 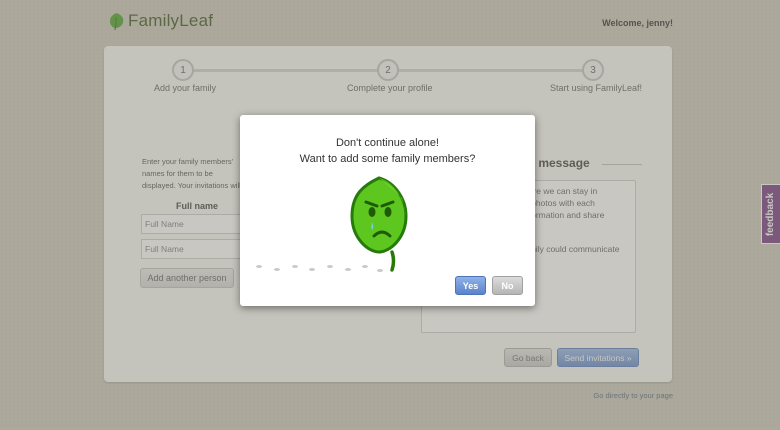 What do you see at coordinates (507, 285) in the screenshot?
I see `no-button: No` at bounding box center [507, 285].